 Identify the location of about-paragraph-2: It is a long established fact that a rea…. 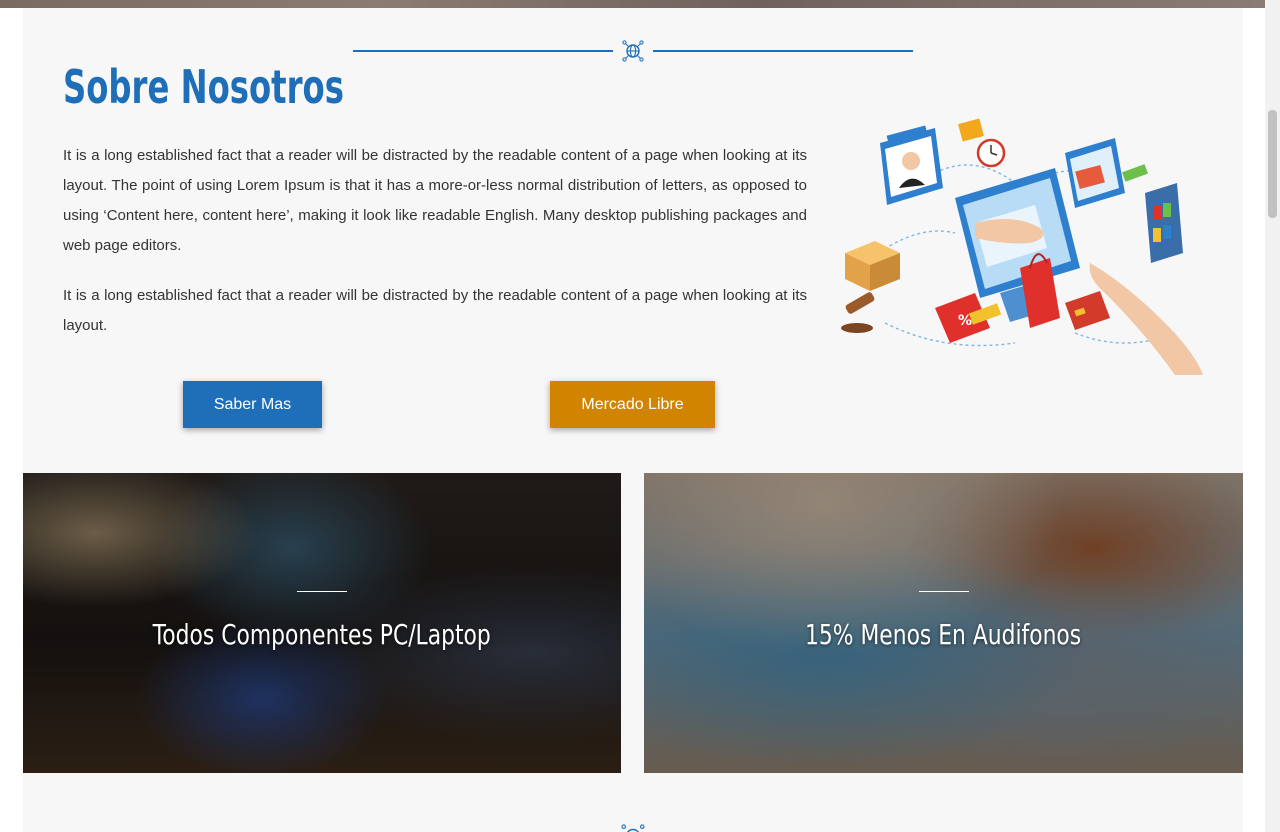
(435, 310).